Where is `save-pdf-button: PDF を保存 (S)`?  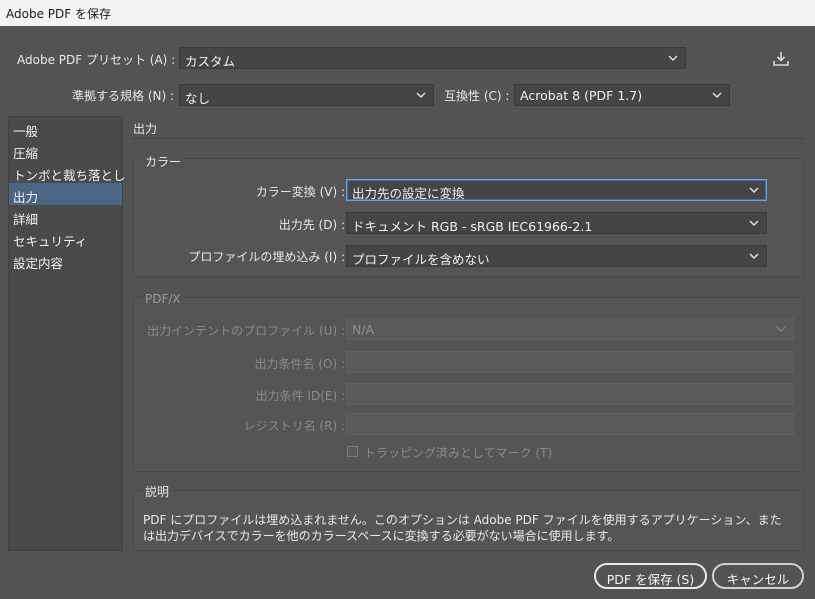
save-pdf-button: PDF を保存 (S) is located at coordinates (650, 576).